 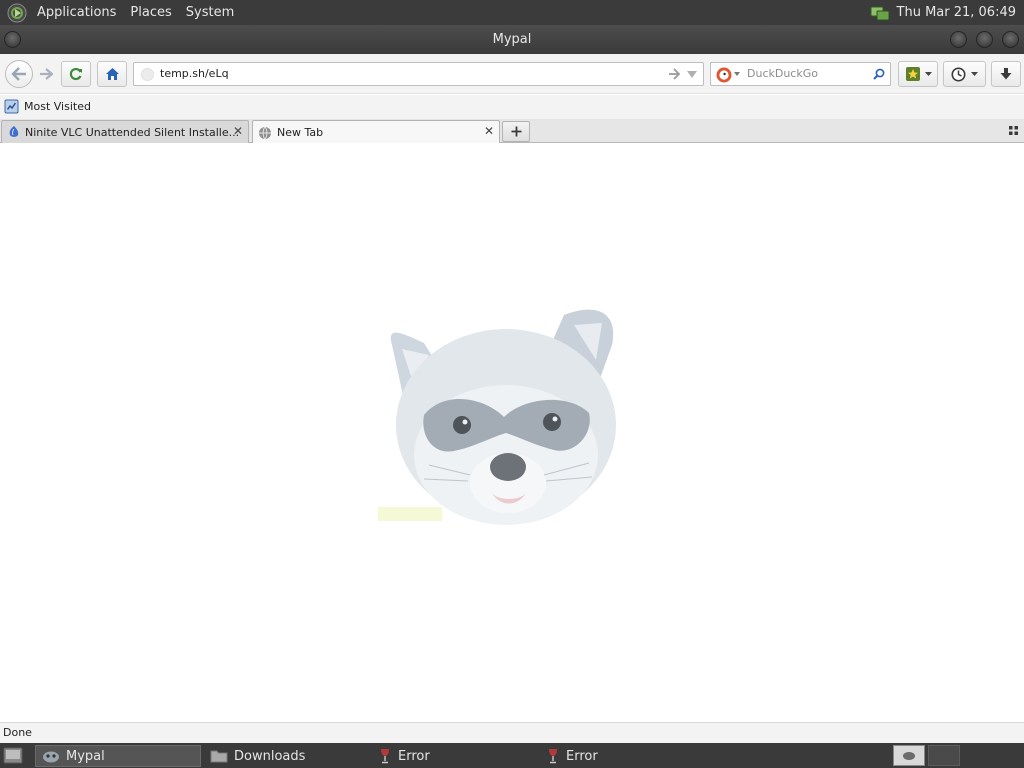 I want to click on search-bar: DuckDuckGo, so click(x=800, y=74).